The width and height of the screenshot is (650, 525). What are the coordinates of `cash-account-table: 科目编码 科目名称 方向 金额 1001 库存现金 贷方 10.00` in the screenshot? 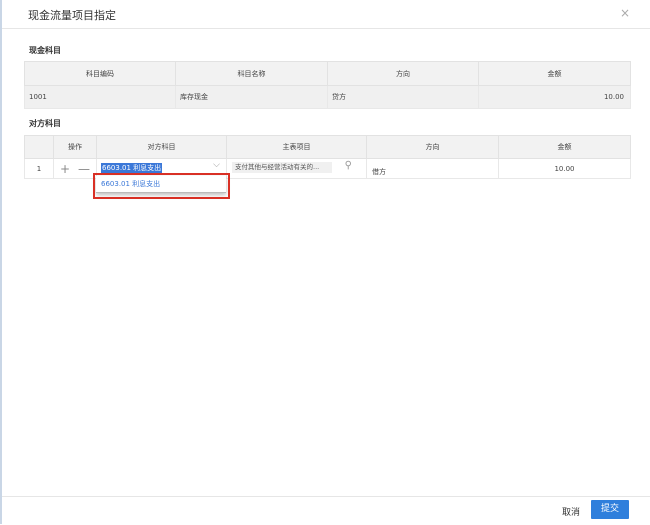 It's located at (327, 85).